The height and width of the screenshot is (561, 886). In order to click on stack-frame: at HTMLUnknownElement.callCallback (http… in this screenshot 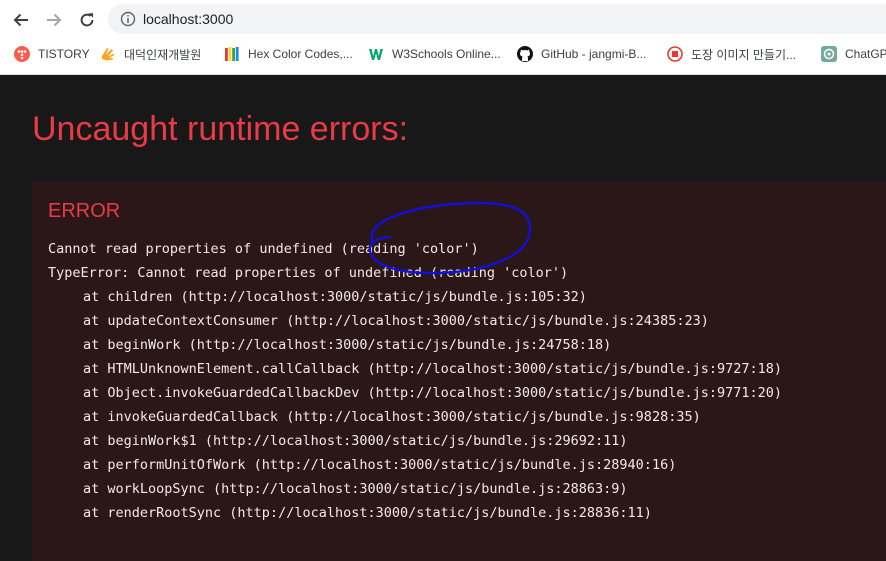, I will do `click(432, 369)`.